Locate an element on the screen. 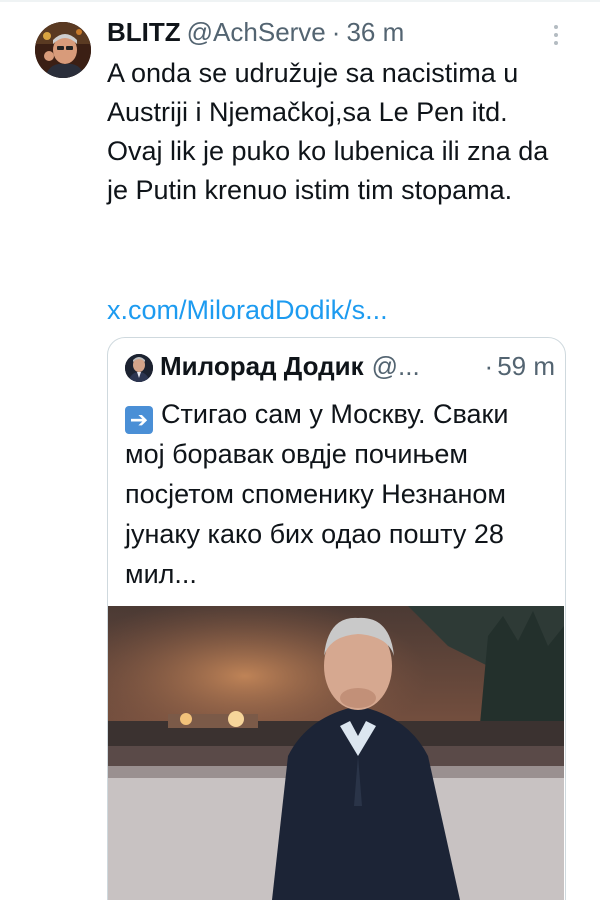  avatar-image is located at coordinates (63, 50).